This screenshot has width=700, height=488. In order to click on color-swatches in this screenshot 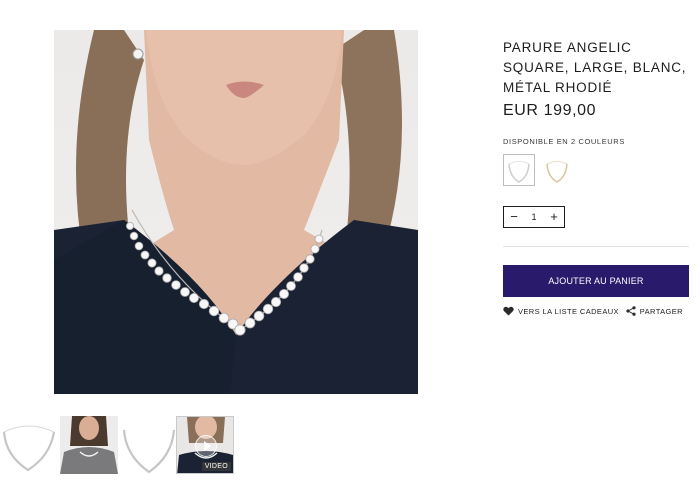, I will do `click(596, 171)`.